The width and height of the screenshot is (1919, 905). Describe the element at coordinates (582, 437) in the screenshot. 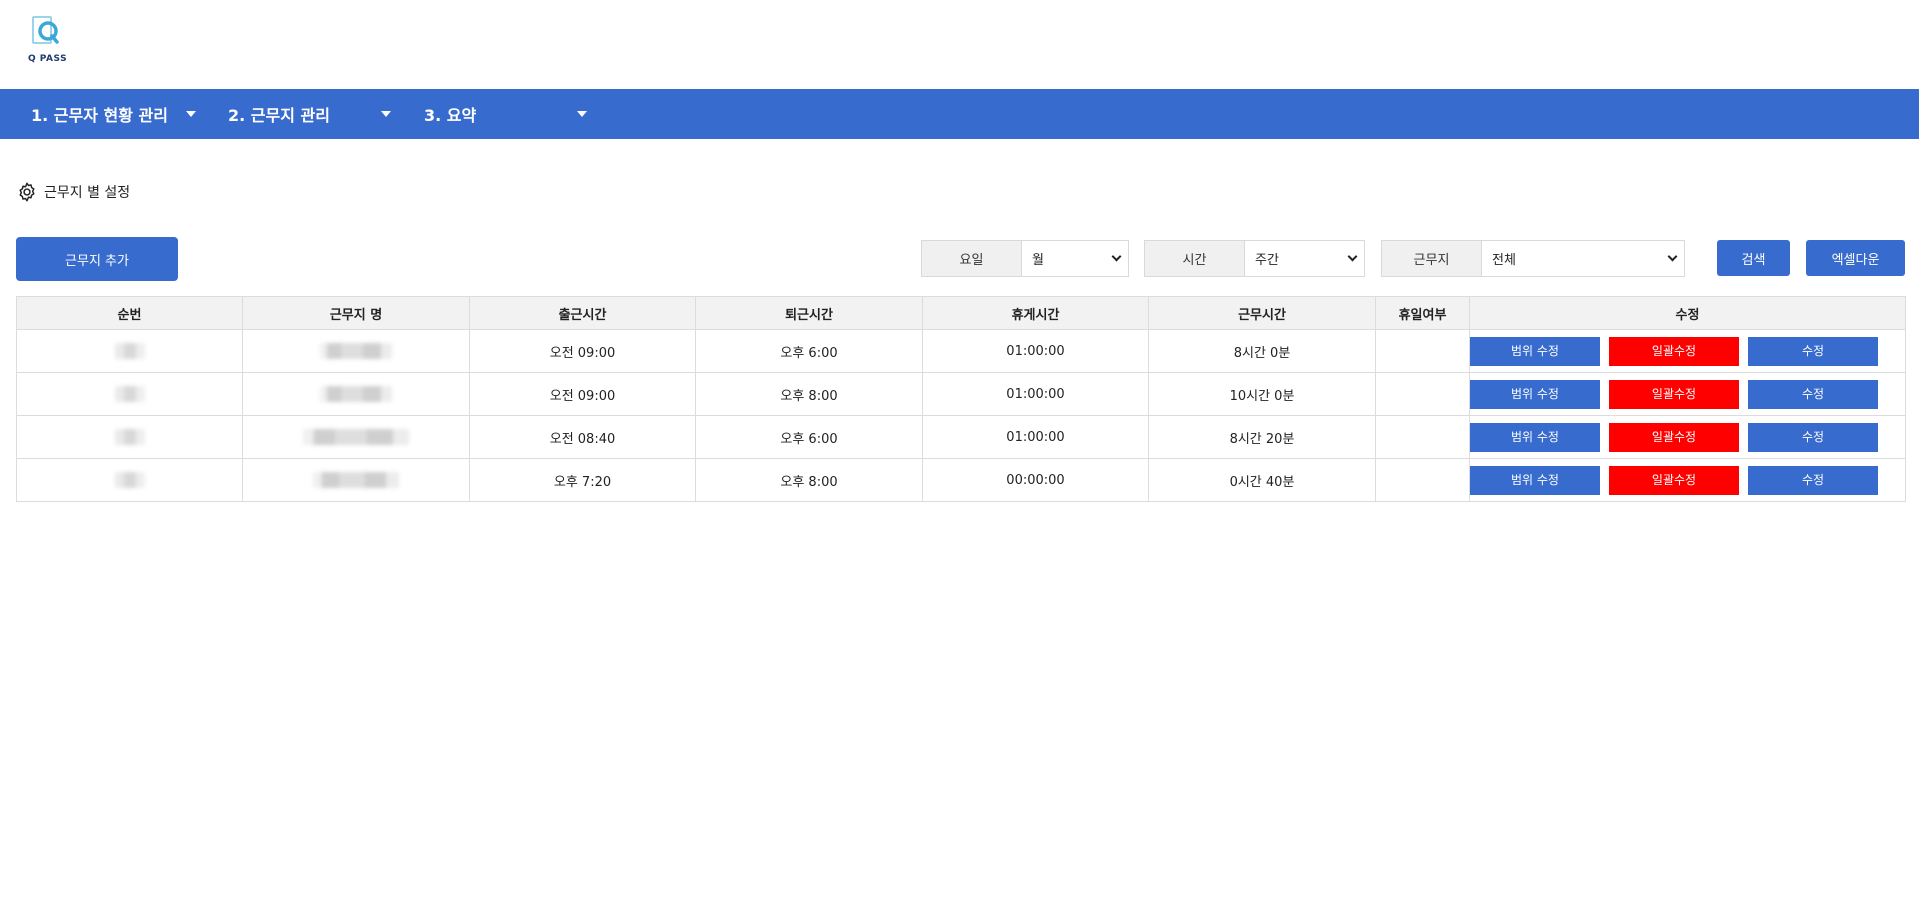

I see `cell-start-time: 오전 08:40` at that location.